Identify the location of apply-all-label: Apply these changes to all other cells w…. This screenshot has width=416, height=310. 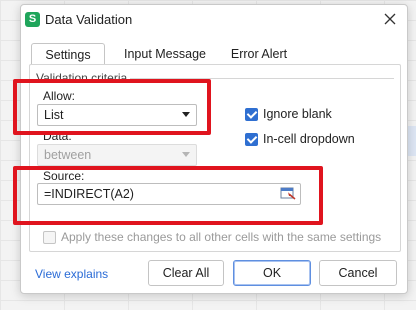
(221, 237).